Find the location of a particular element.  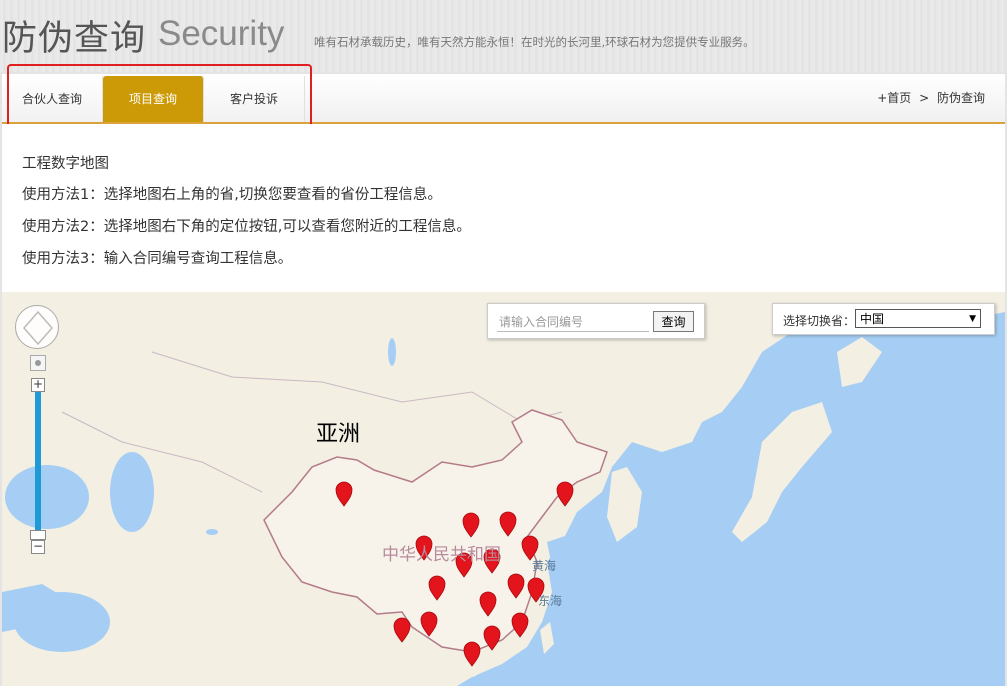

section-heading: 工程数字地图 is located at coordinates (65, 164).